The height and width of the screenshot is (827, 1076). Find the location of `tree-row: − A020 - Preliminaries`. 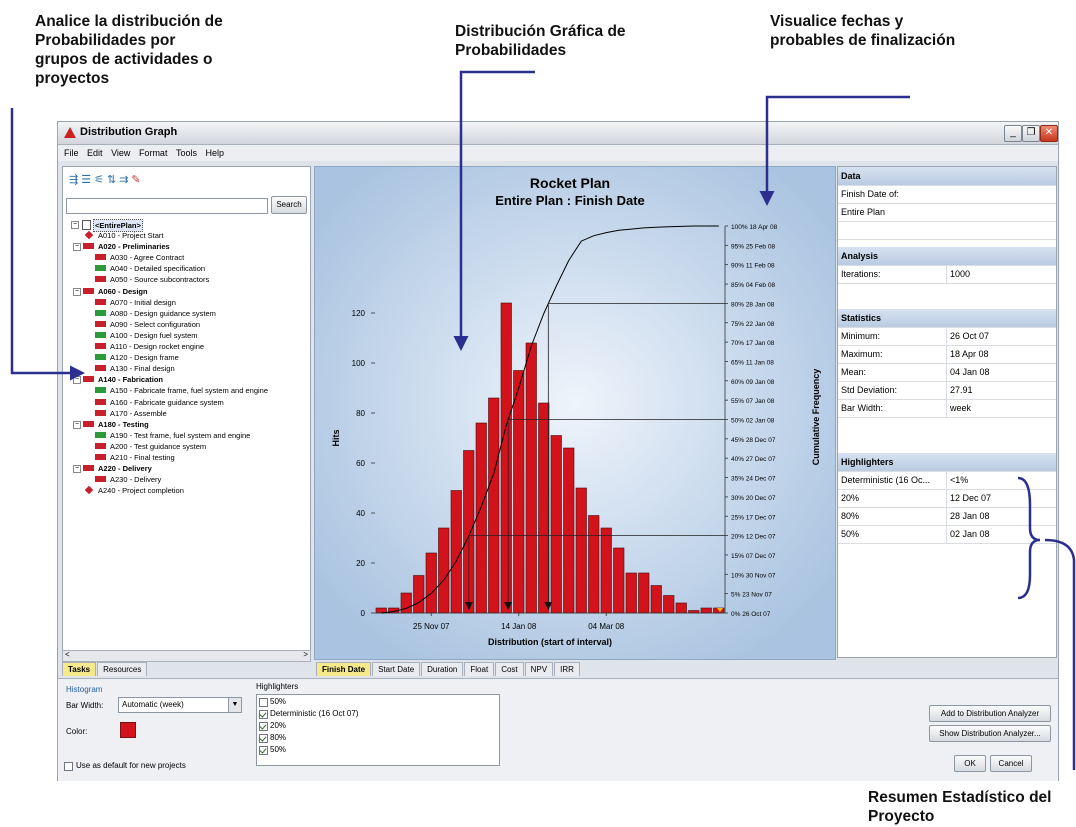

tree-row: − A020 - Preliminaries is located at coordinates (187, 246).